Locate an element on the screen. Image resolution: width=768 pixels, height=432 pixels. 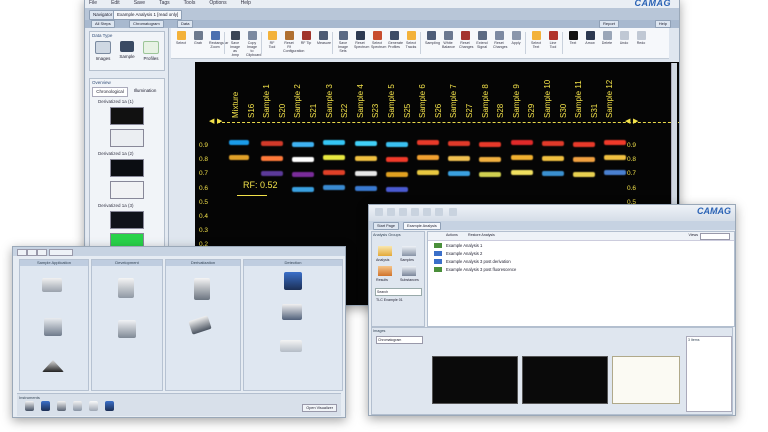
toolbar-button-2: Grab is located at coordinates (198, 38).